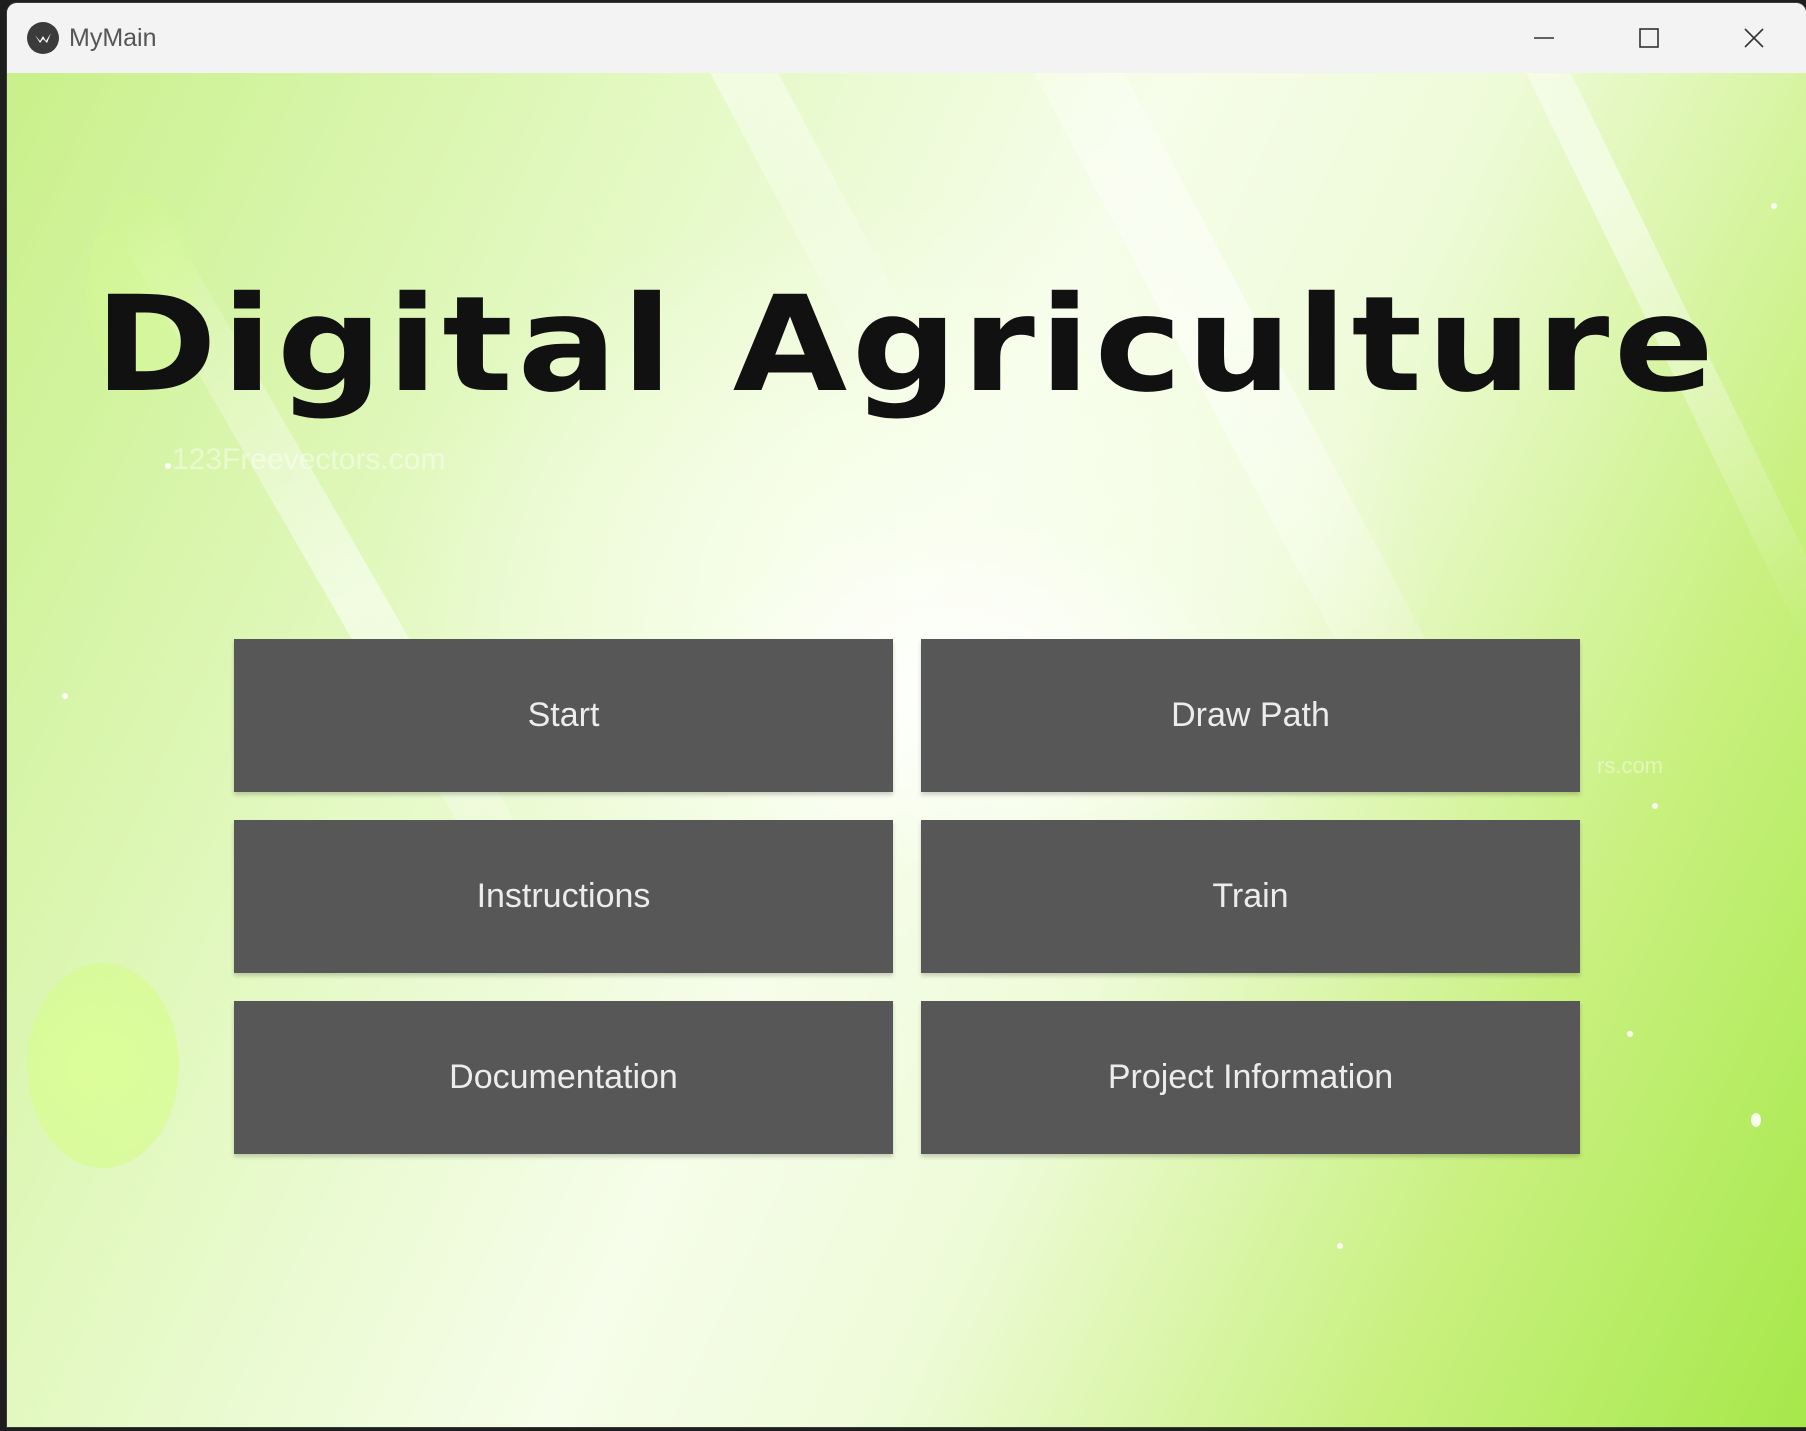 This screenshot has width=1806, height=1431. I want to click on minimize-icon, so click(1543, 38).